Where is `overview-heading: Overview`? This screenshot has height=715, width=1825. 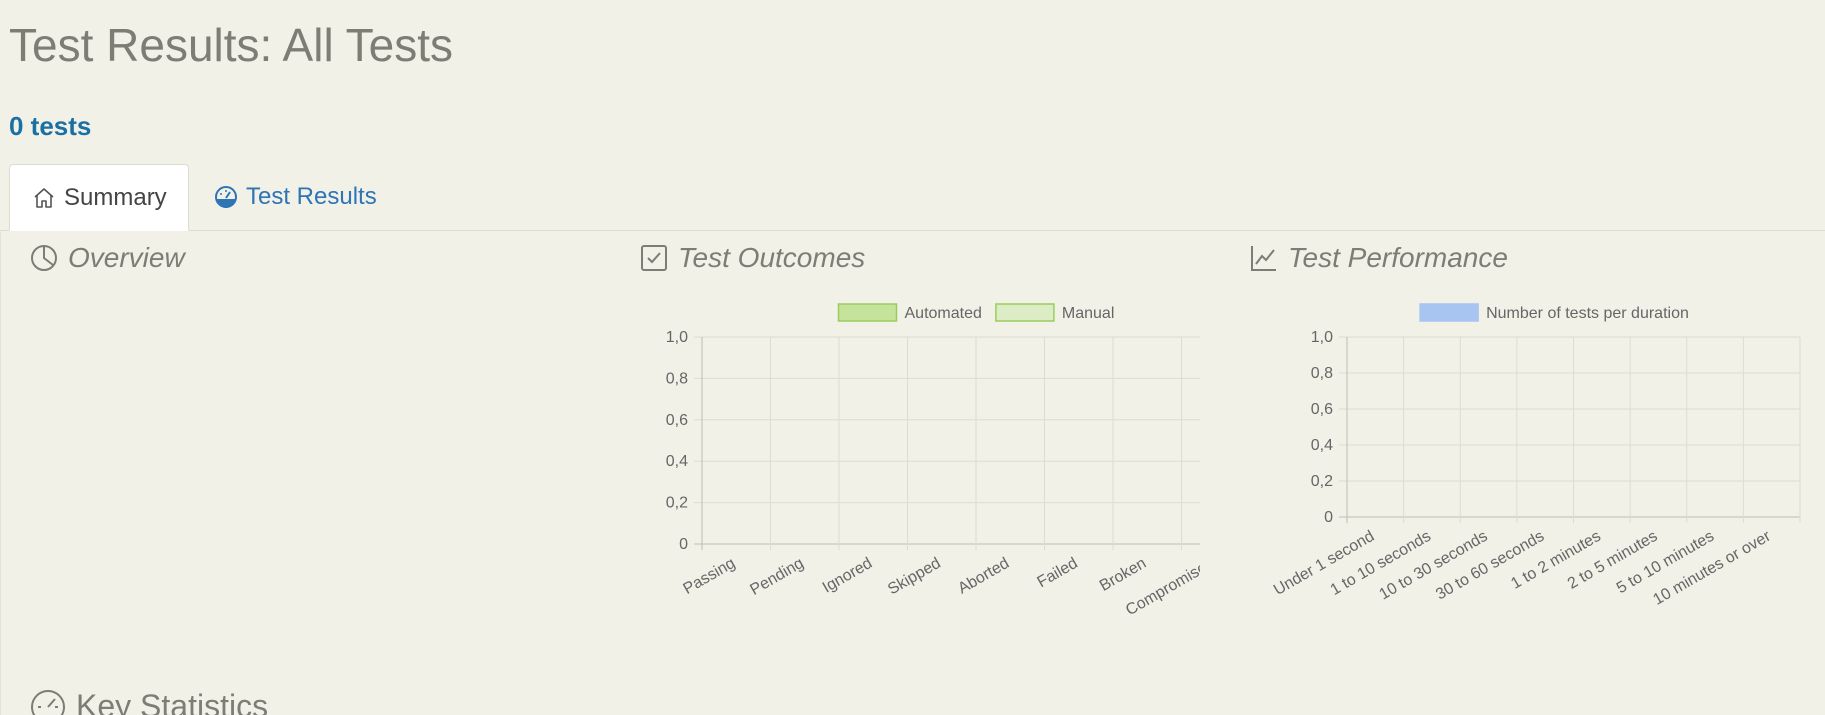
overview-heading: Overview is located at coordinates (107, 258).